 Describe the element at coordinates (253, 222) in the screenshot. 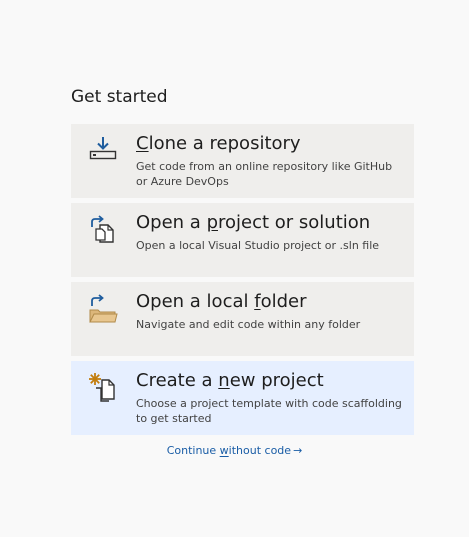

I see `card-title: Open a project or solution` at that location.